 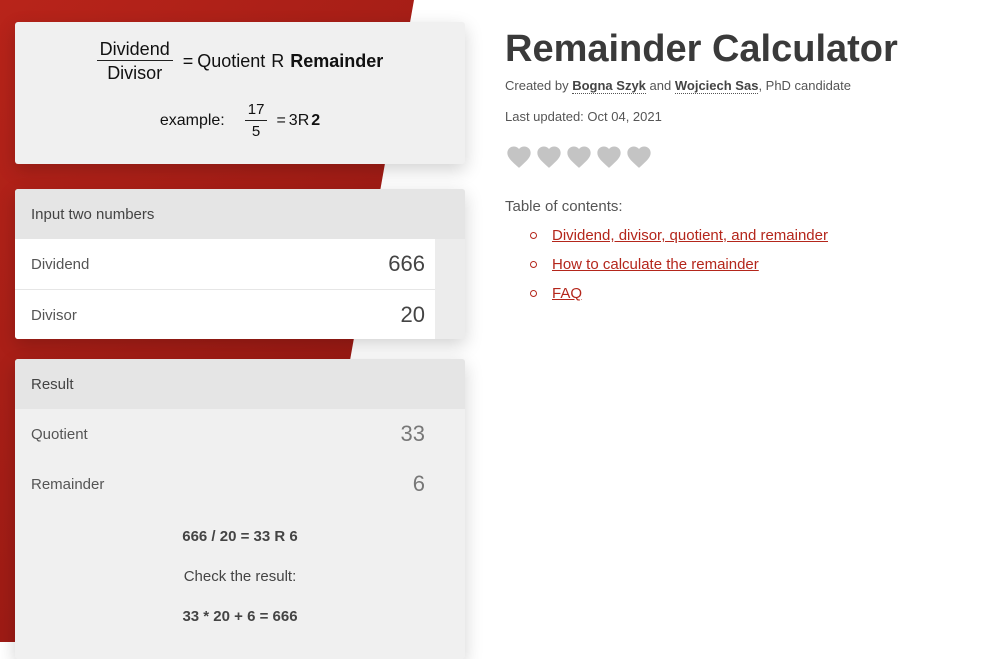 I want to click on formula-dividend: Dividend, so click(x=134, y=49).